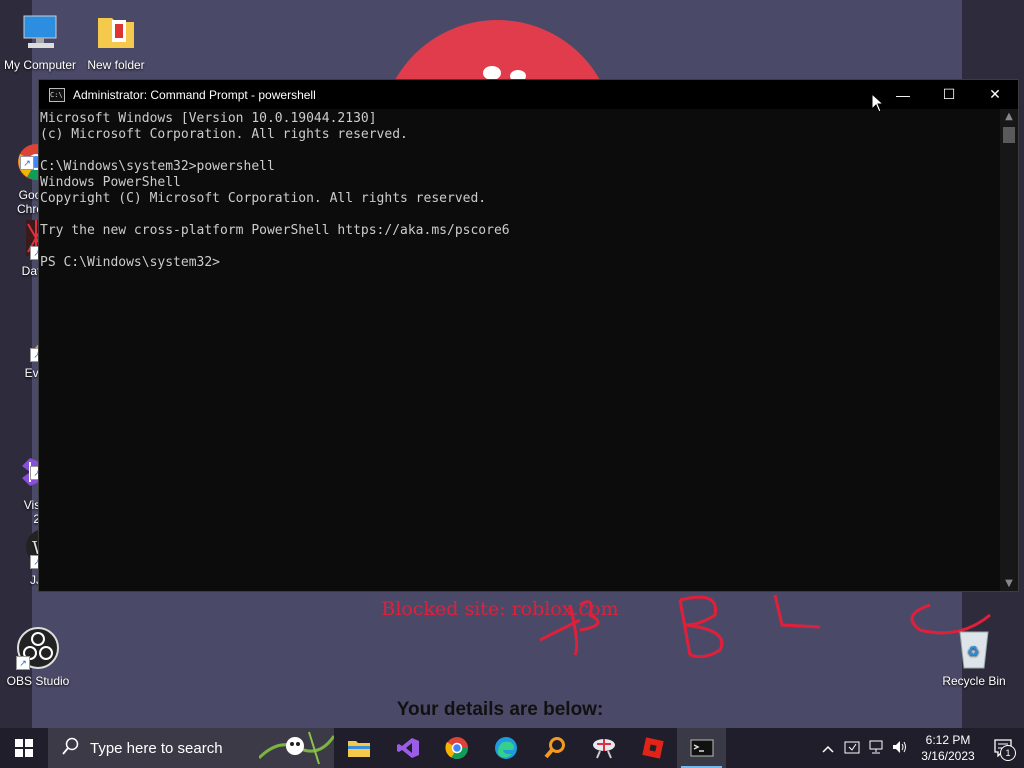 Image resolution: width=1024 pixels, height=768 pixels. Describe the element at coordinates (116, 65) in the screenshot. I see `desktop-icon-label: New folder` at that location.